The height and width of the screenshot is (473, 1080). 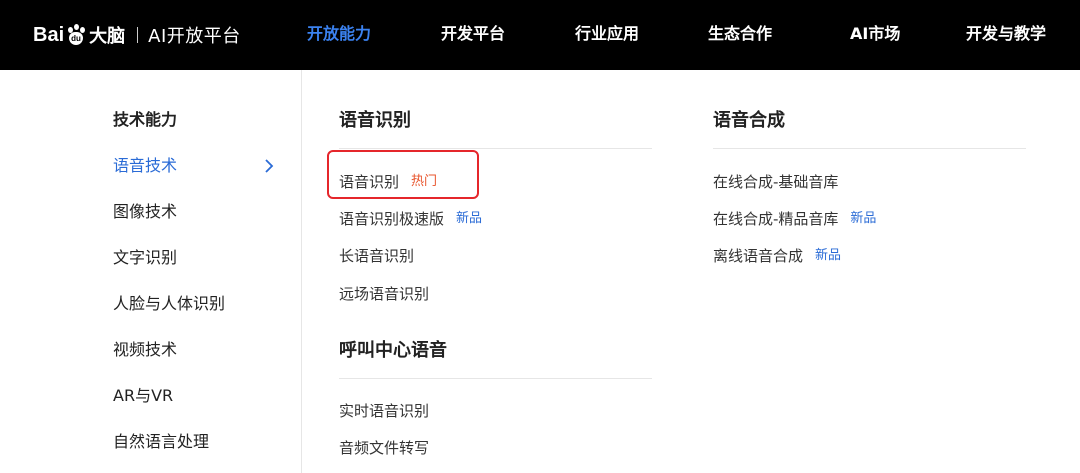 I want to click on nav-ecosystem: 生态合作, so click(x=740, y=34).